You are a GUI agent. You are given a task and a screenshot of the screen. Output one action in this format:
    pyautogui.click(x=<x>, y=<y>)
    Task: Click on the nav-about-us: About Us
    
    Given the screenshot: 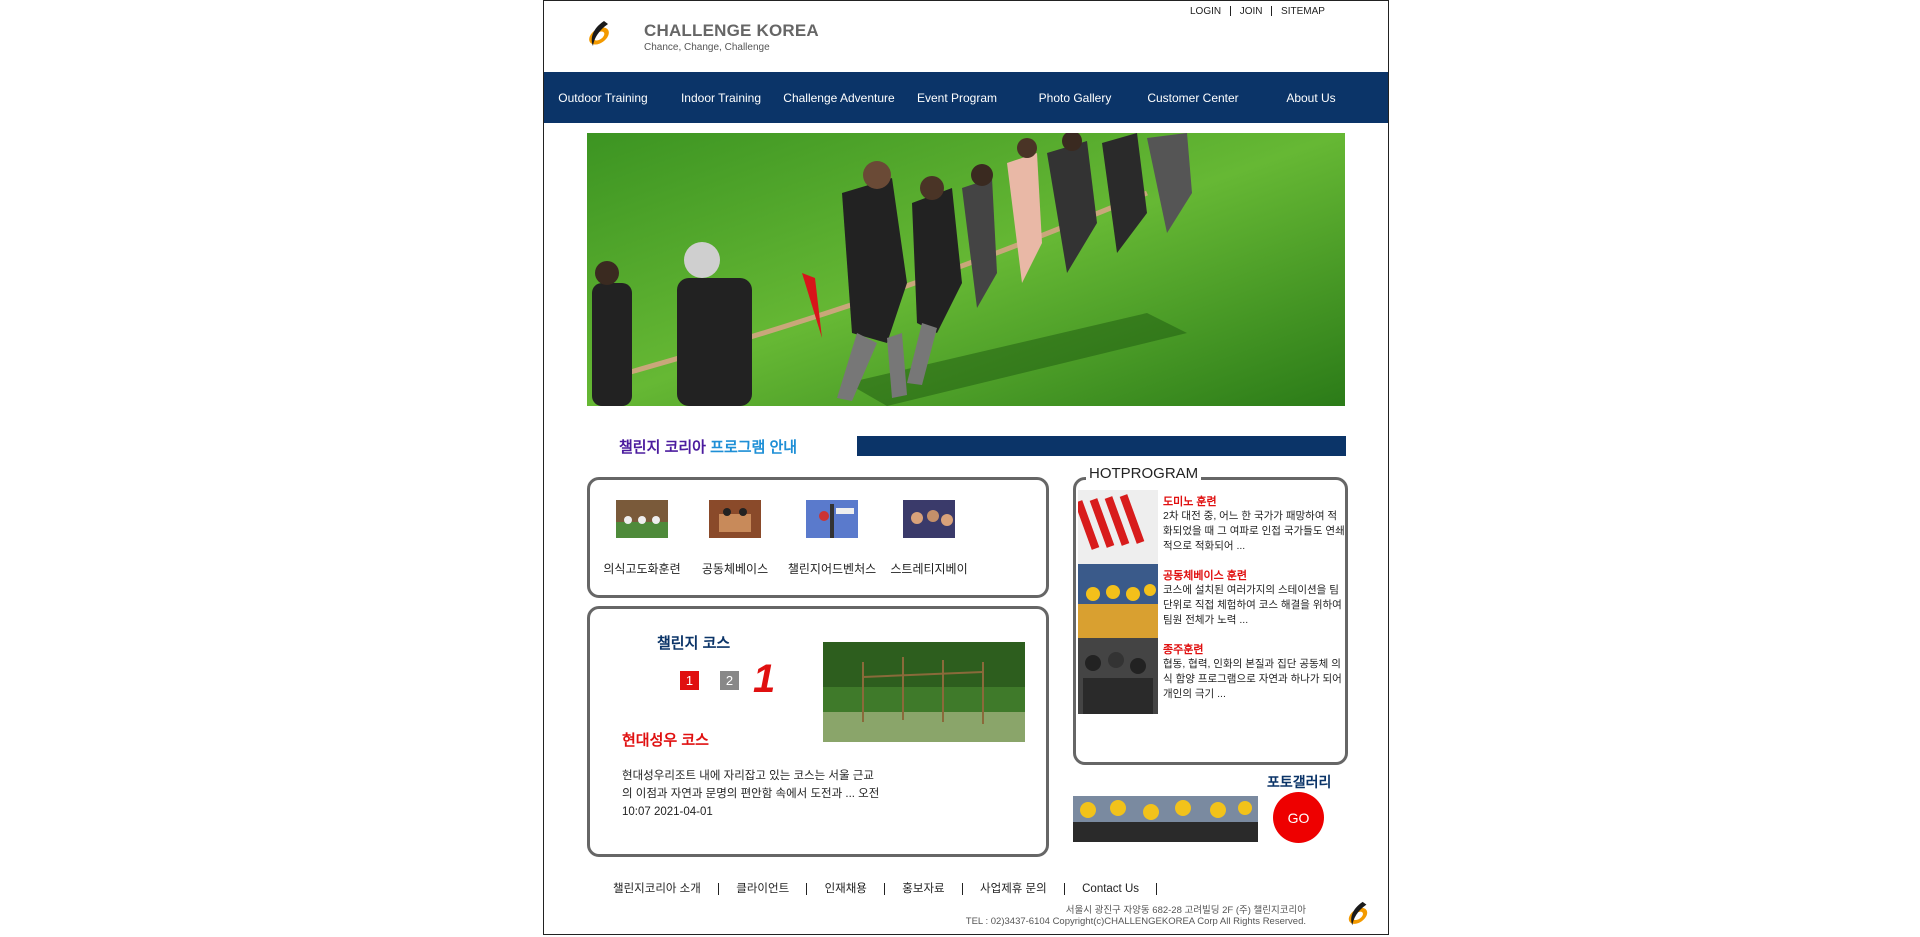 What is the action you would take?
    pyautogui.click(x=1311, y=98)
    